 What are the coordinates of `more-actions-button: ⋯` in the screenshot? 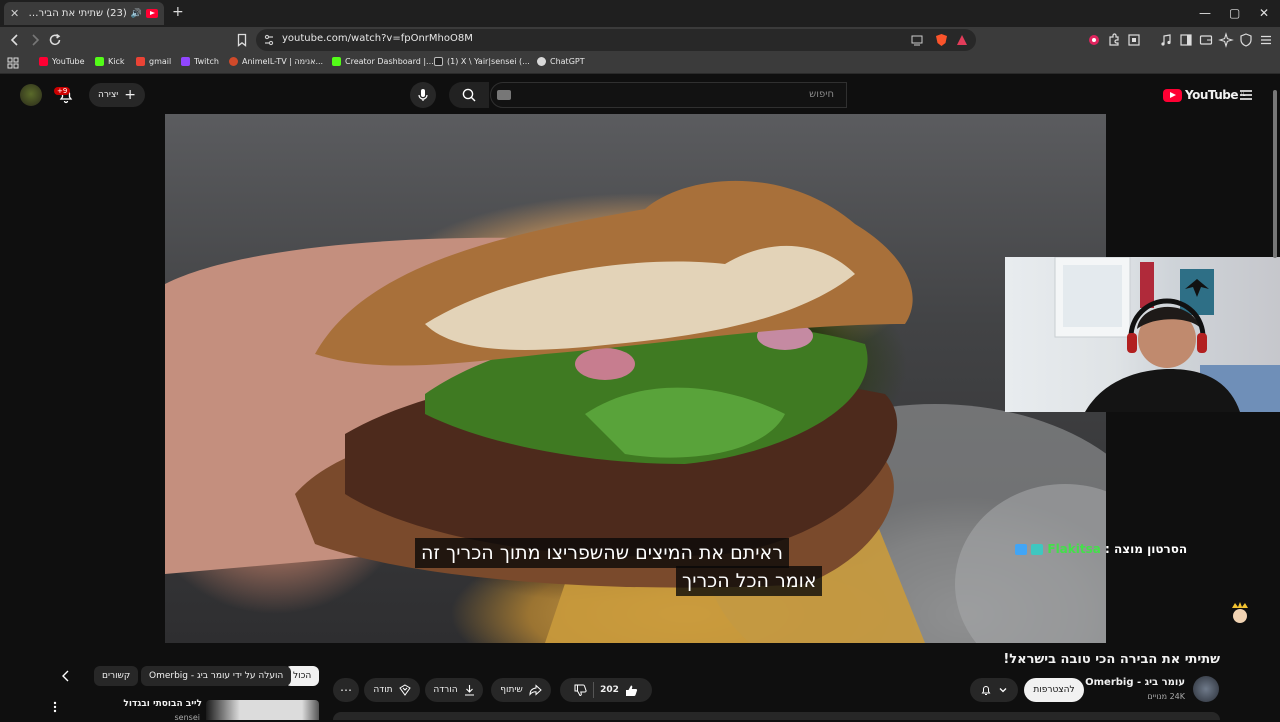 It's located at (346, 690).